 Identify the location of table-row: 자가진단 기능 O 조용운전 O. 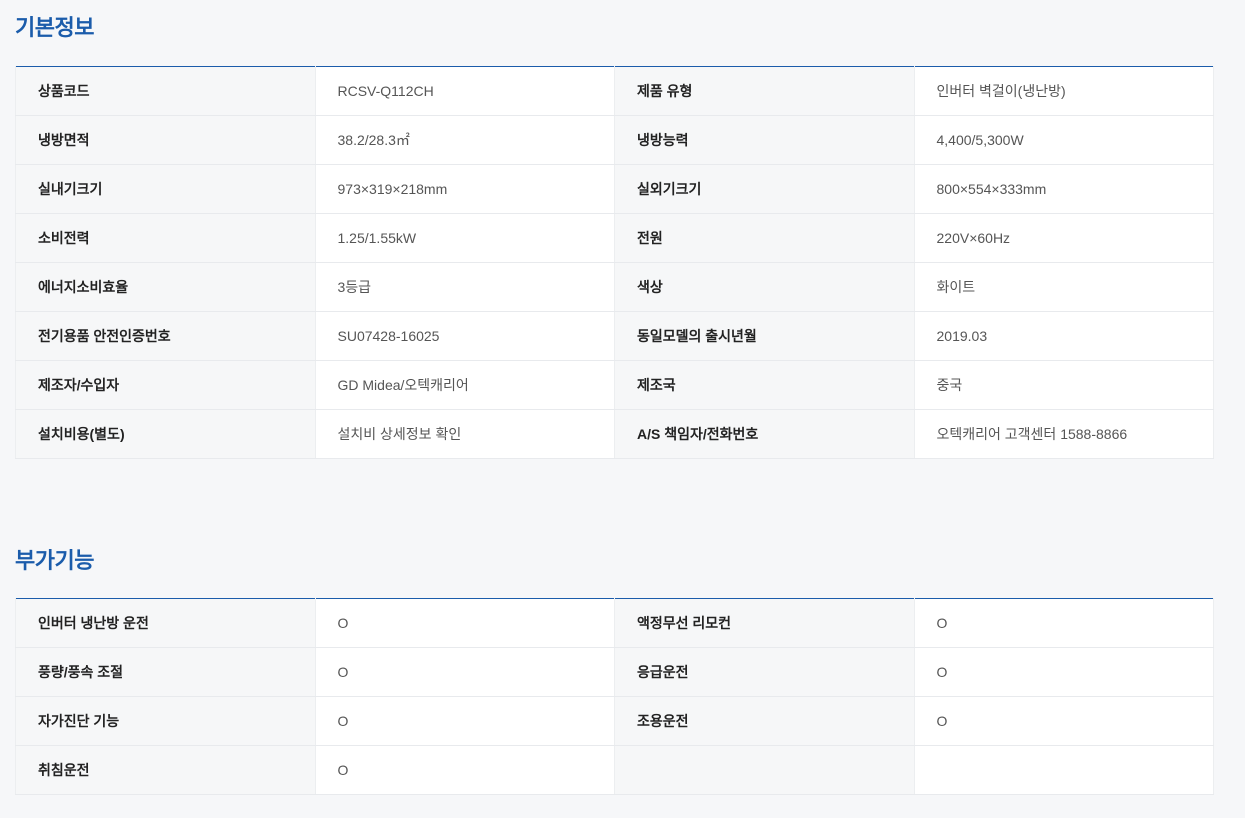
(614, 721).